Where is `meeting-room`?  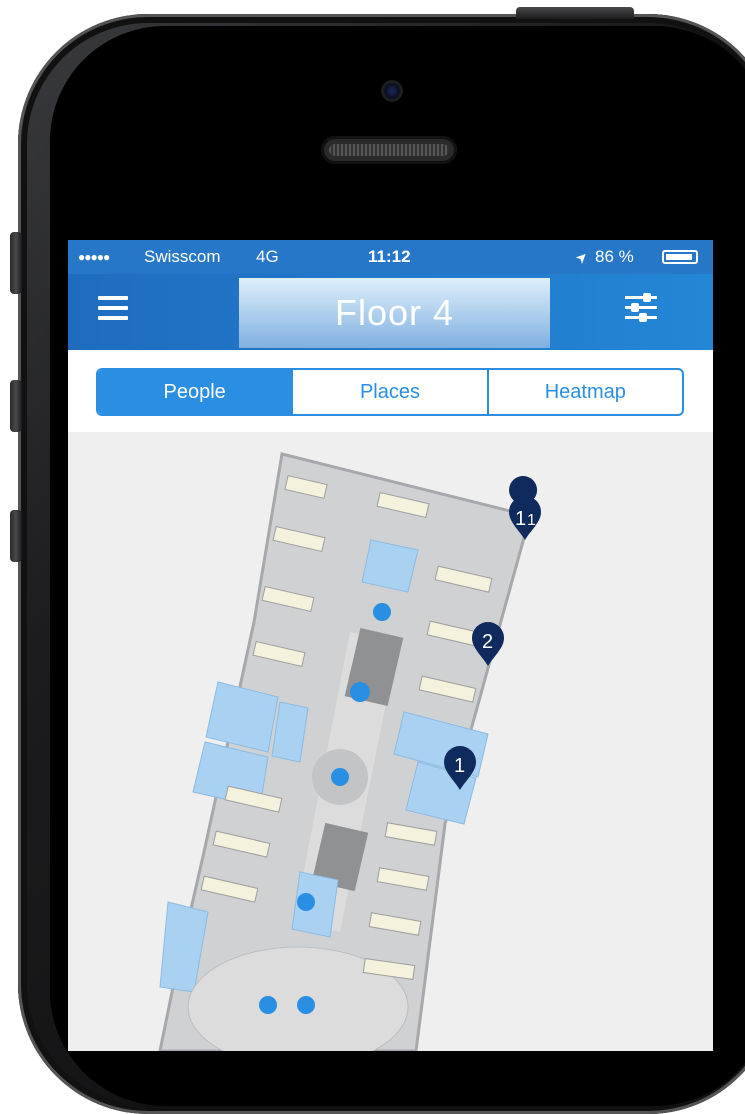 meeting-room is located at coordinates (390, 566).